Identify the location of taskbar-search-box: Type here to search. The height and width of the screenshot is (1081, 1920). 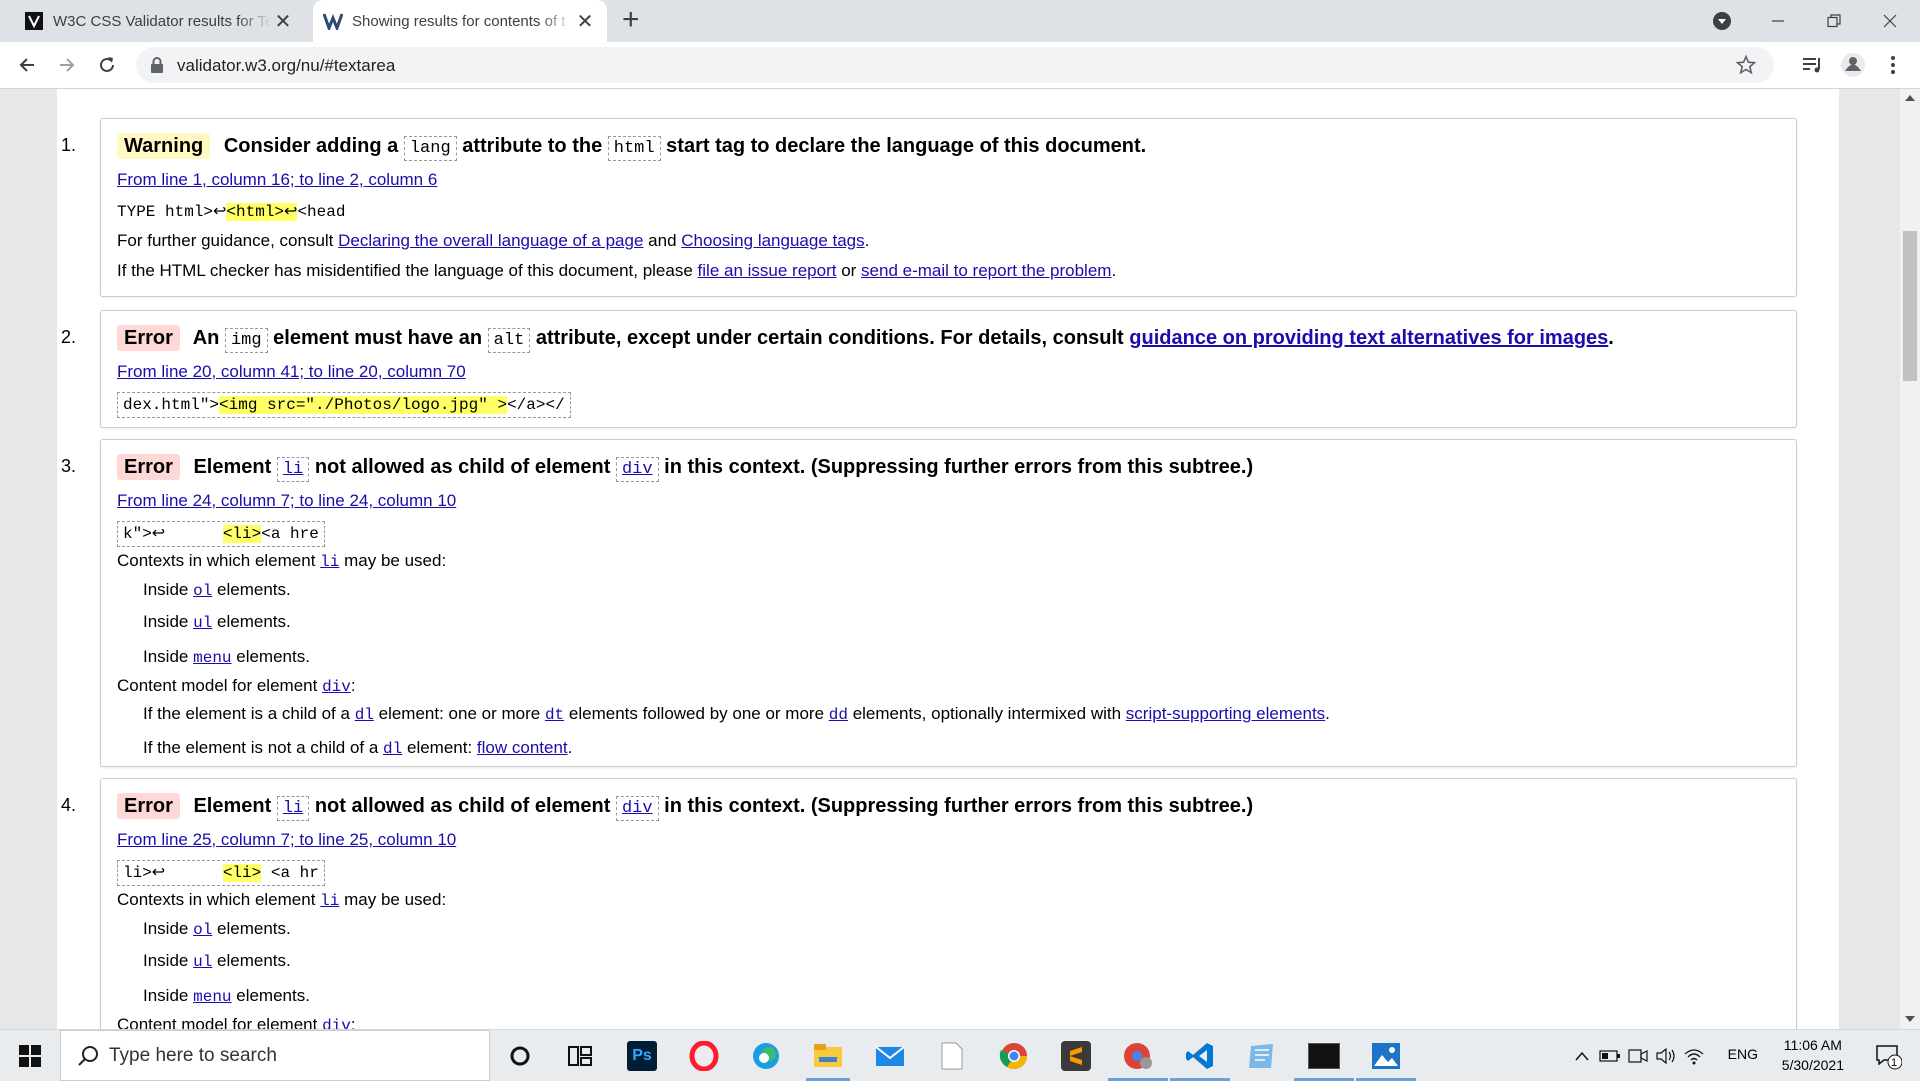
(275, 1055).